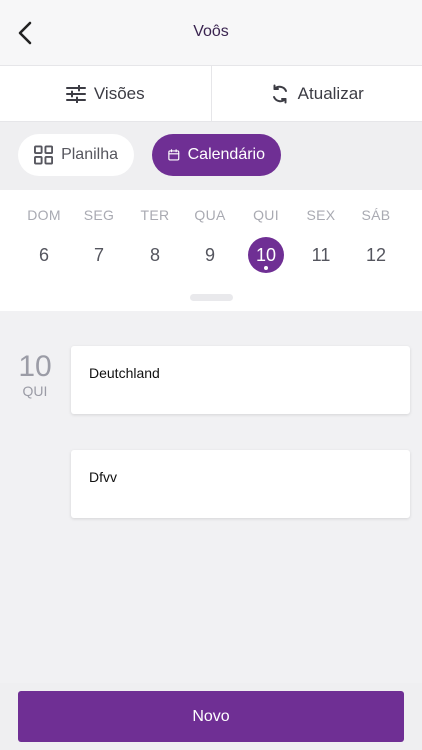 This screenshot has height=750, width=422. What do you see at coordinates (240, 380) in the screenshot?
I see `record-card: Deutchland` at bounding box center [240, 380].